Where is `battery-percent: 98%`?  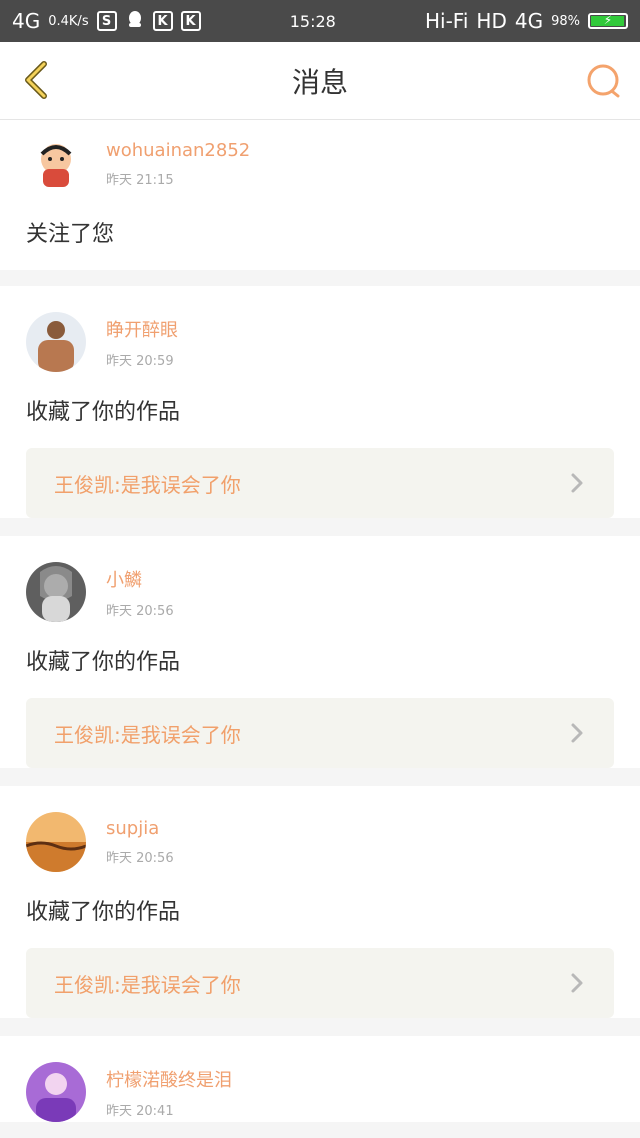
battery-percent: 98% is located at coordinates (565, 21).